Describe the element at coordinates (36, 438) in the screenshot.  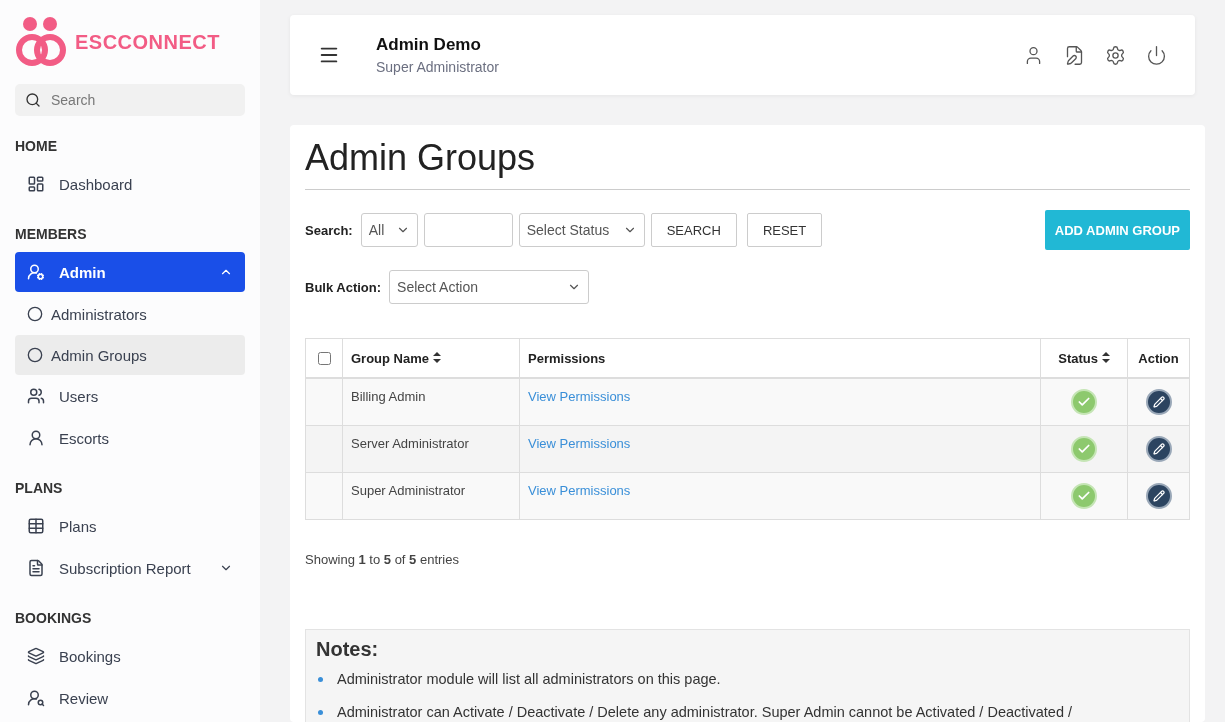
I see `user-icon` at that location.